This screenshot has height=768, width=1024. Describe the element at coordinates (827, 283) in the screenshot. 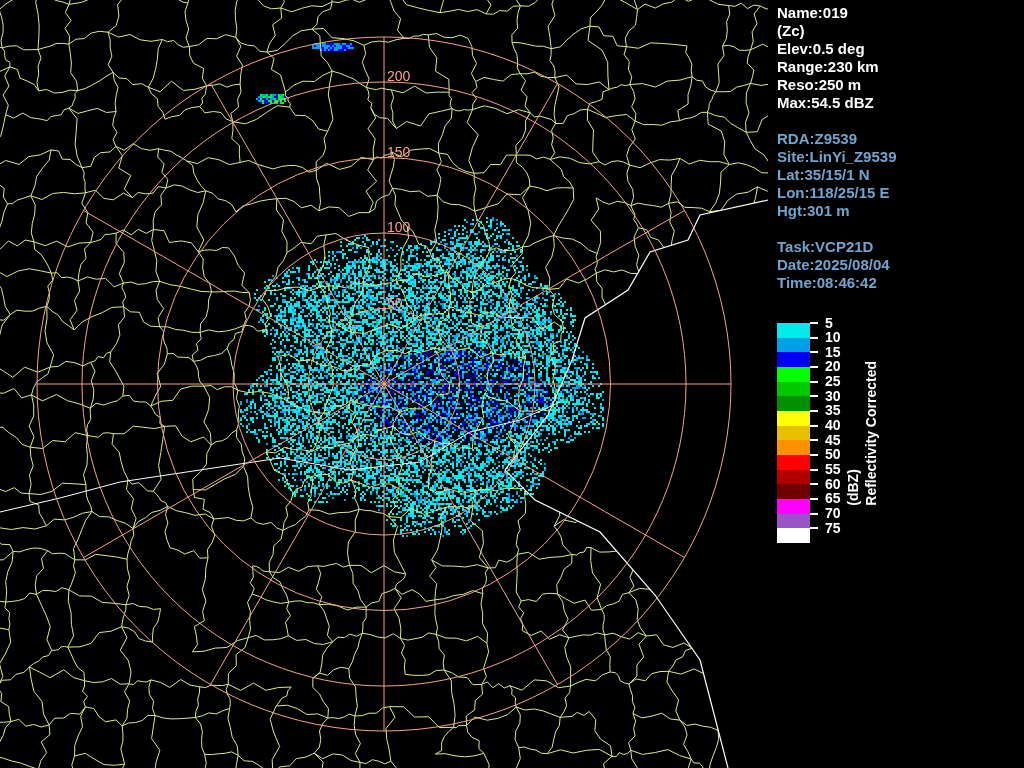

I see `task-info-line: Time:08:46:42` at that location.